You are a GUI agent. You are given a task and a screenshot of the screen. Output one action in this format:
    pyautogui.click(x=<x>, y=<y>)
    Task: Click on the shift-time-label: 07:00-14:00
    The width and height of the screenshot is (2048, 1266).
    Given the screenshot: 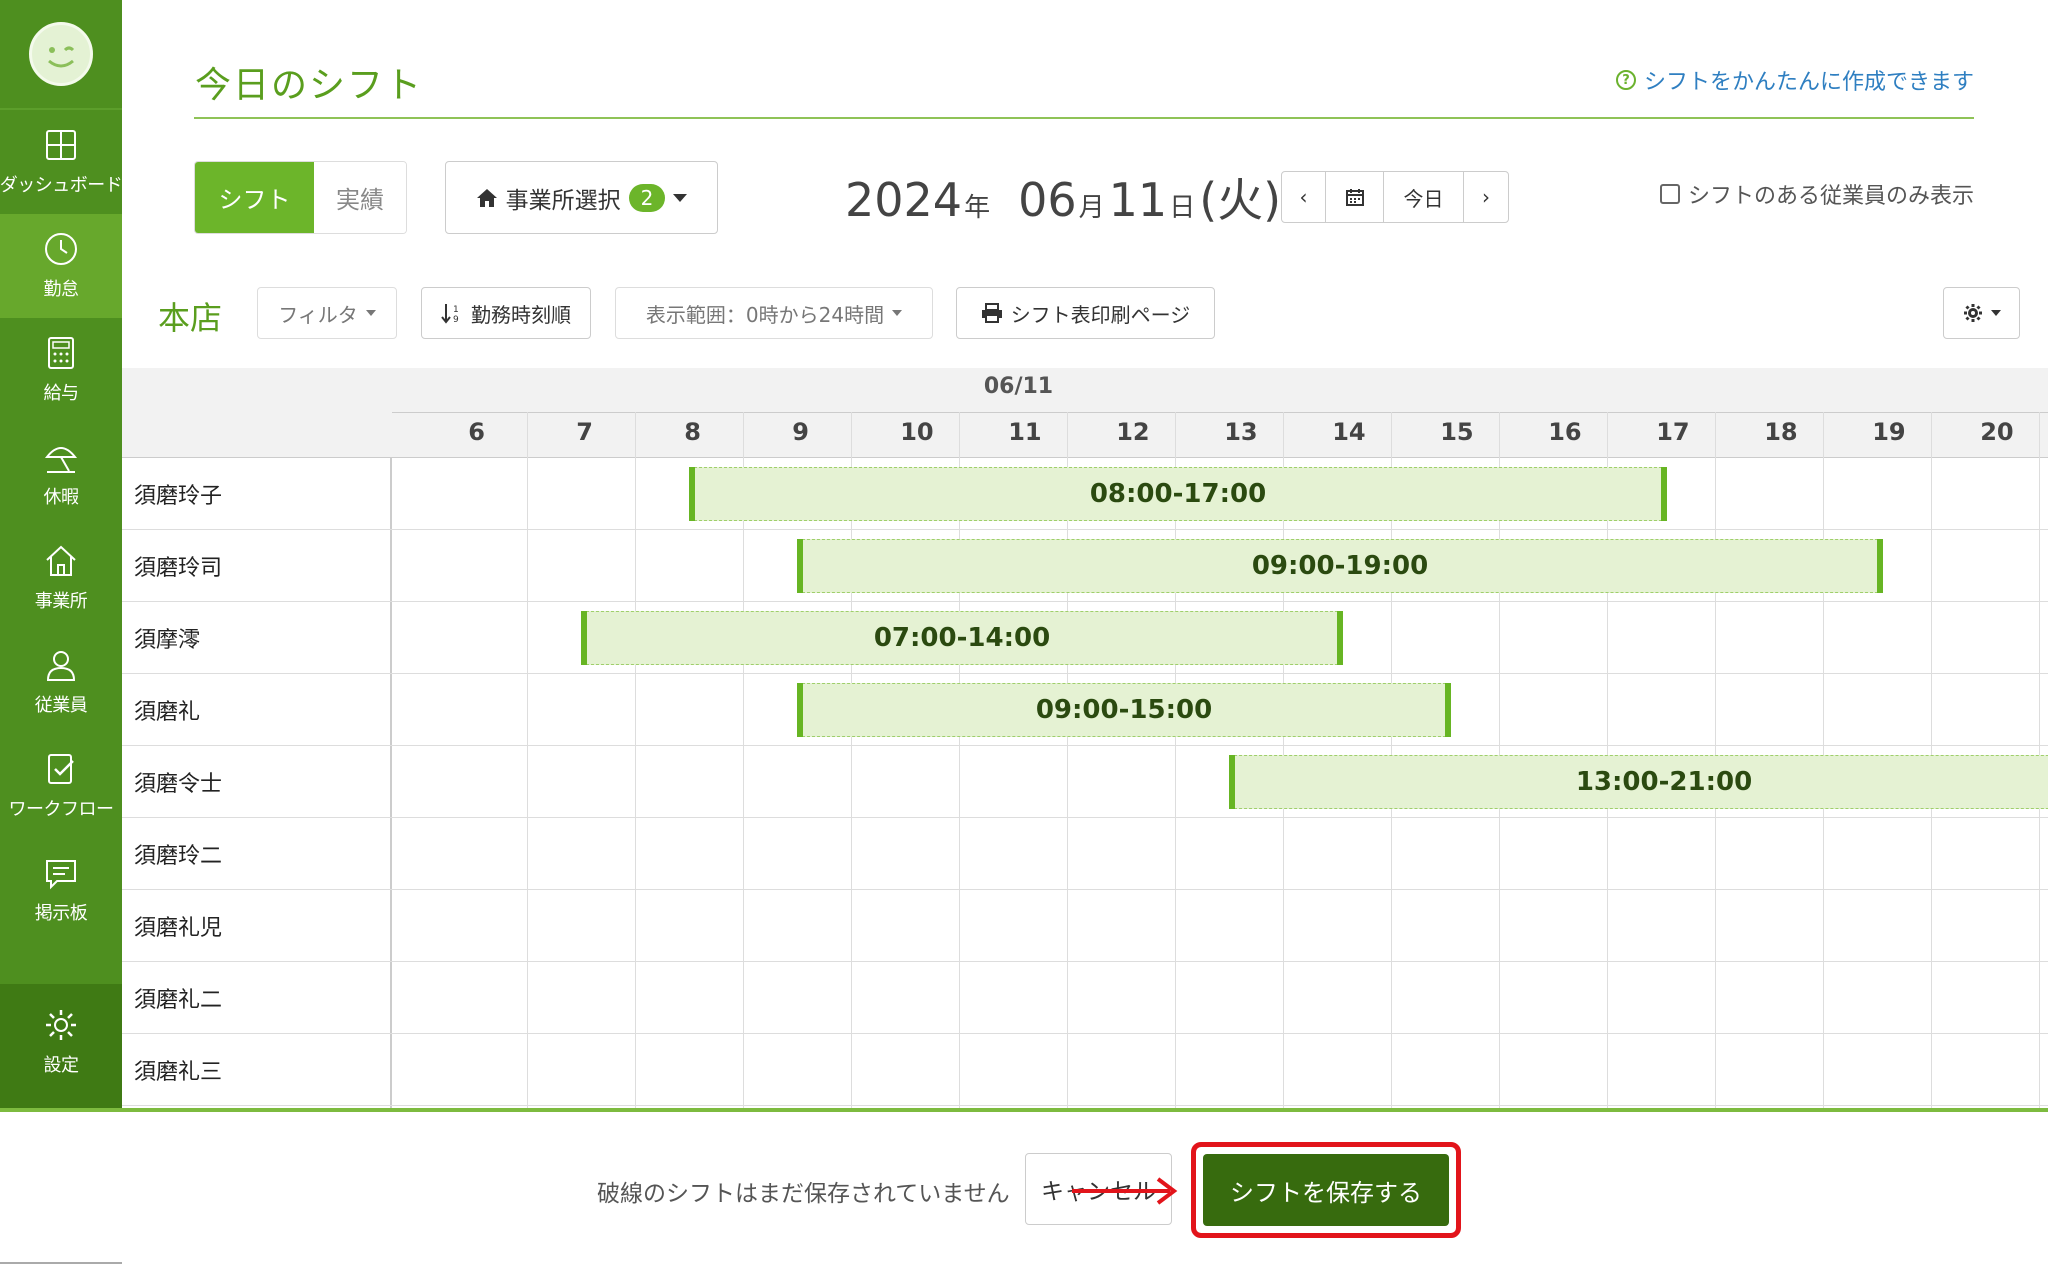 What is the action you would take?
    pyautogui.click(x=962, y=638)
    